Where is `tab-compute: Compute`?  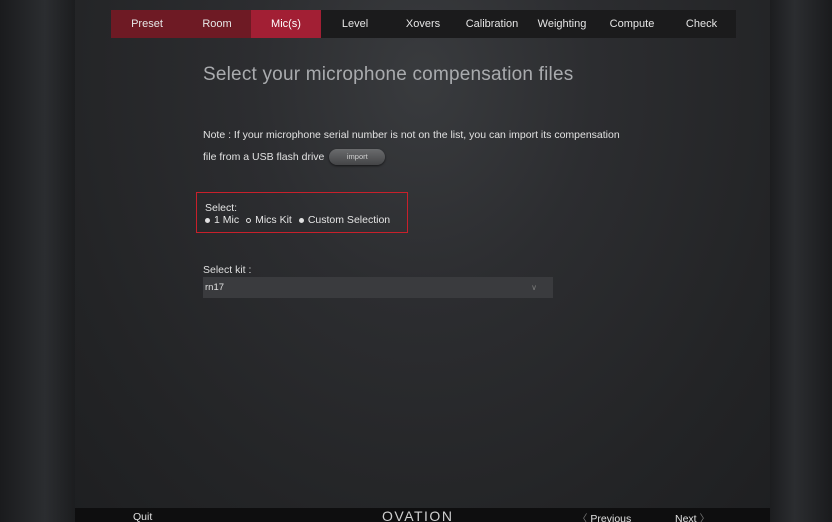
tab-compute: Compute is located at coordinates (632, 24).